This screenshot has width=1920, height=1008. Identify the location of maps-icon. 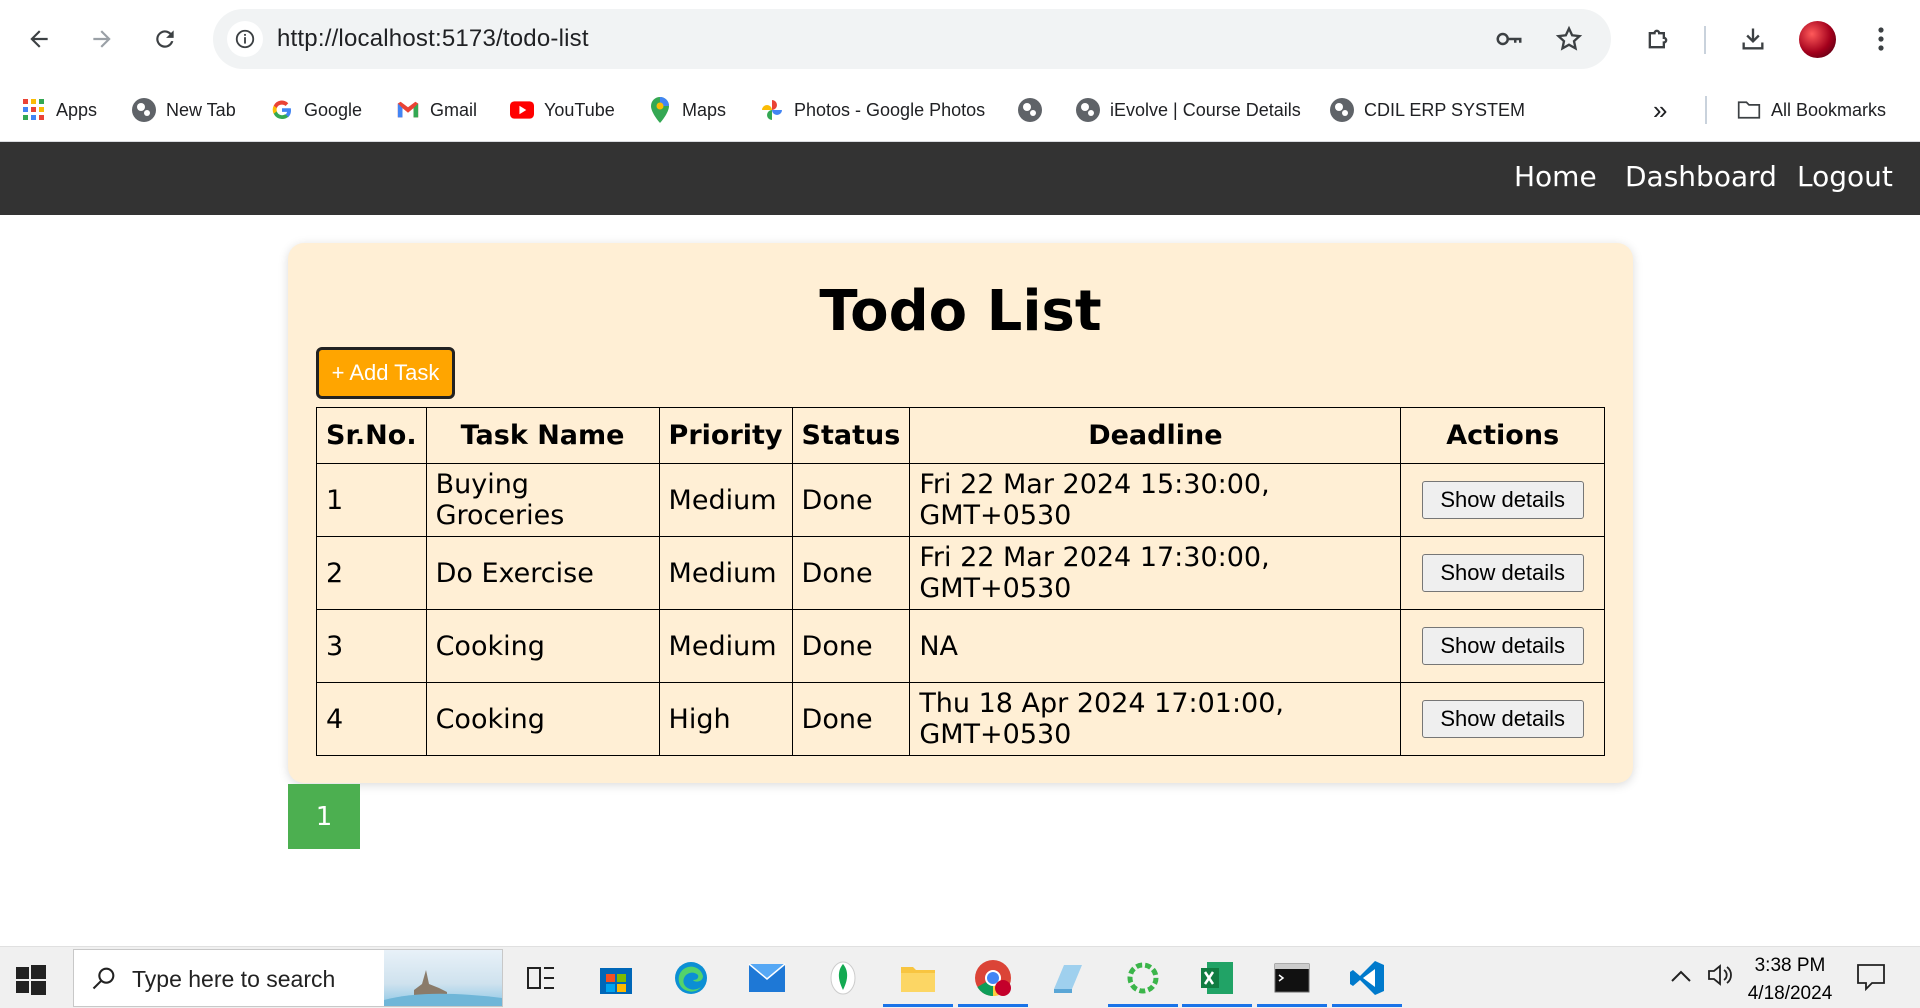
(660, 110).